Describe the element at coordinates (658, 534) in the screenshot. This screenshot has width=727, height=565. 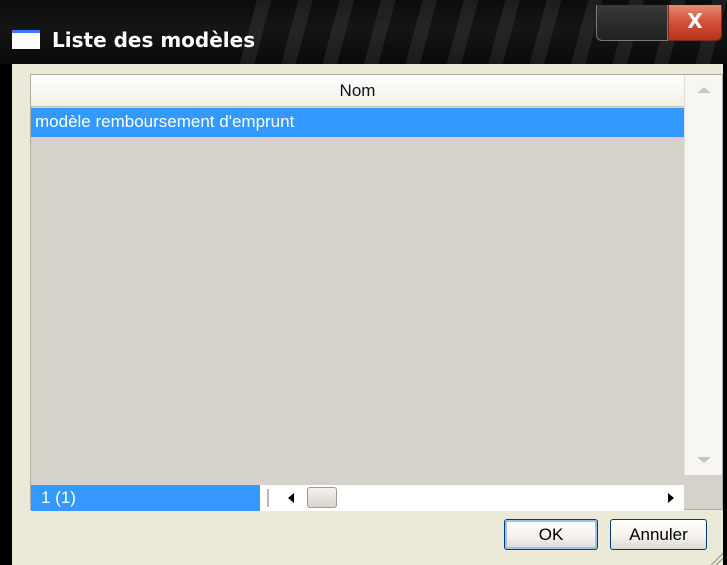
I see `cancel-button: Annuler` at that location.